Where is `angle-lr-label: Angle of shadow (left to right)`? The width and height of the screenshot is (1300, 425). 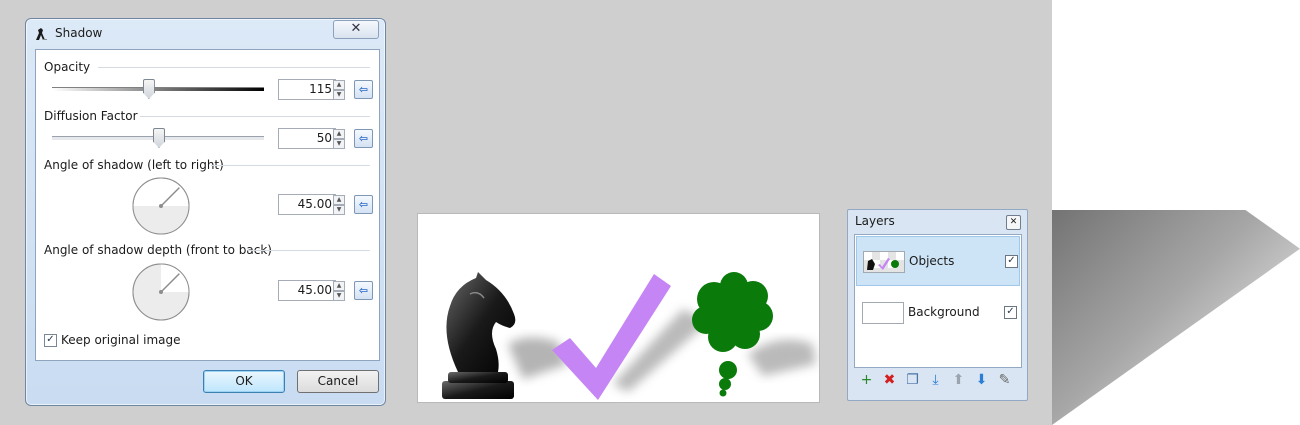 angle-lr-label: Angle of shadow (left to right) is located at coordinates (137, 165).